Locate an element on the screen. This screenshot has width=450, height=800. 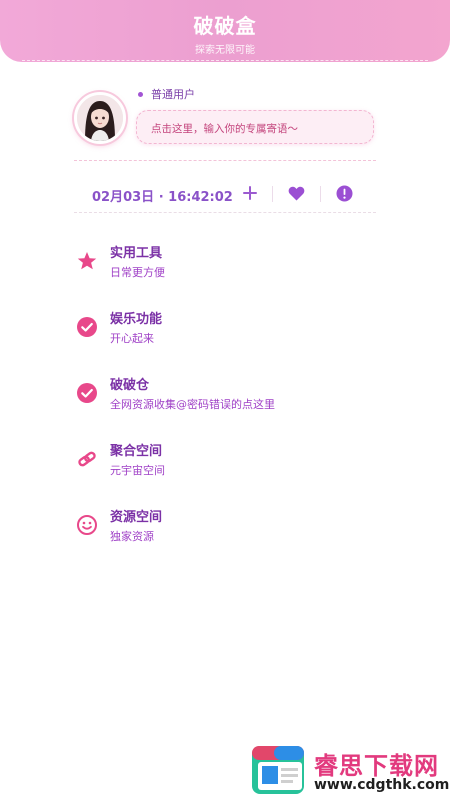
signature-input: 点击这里，输入你的专属寄语～ is located at coordinates (255, 127).